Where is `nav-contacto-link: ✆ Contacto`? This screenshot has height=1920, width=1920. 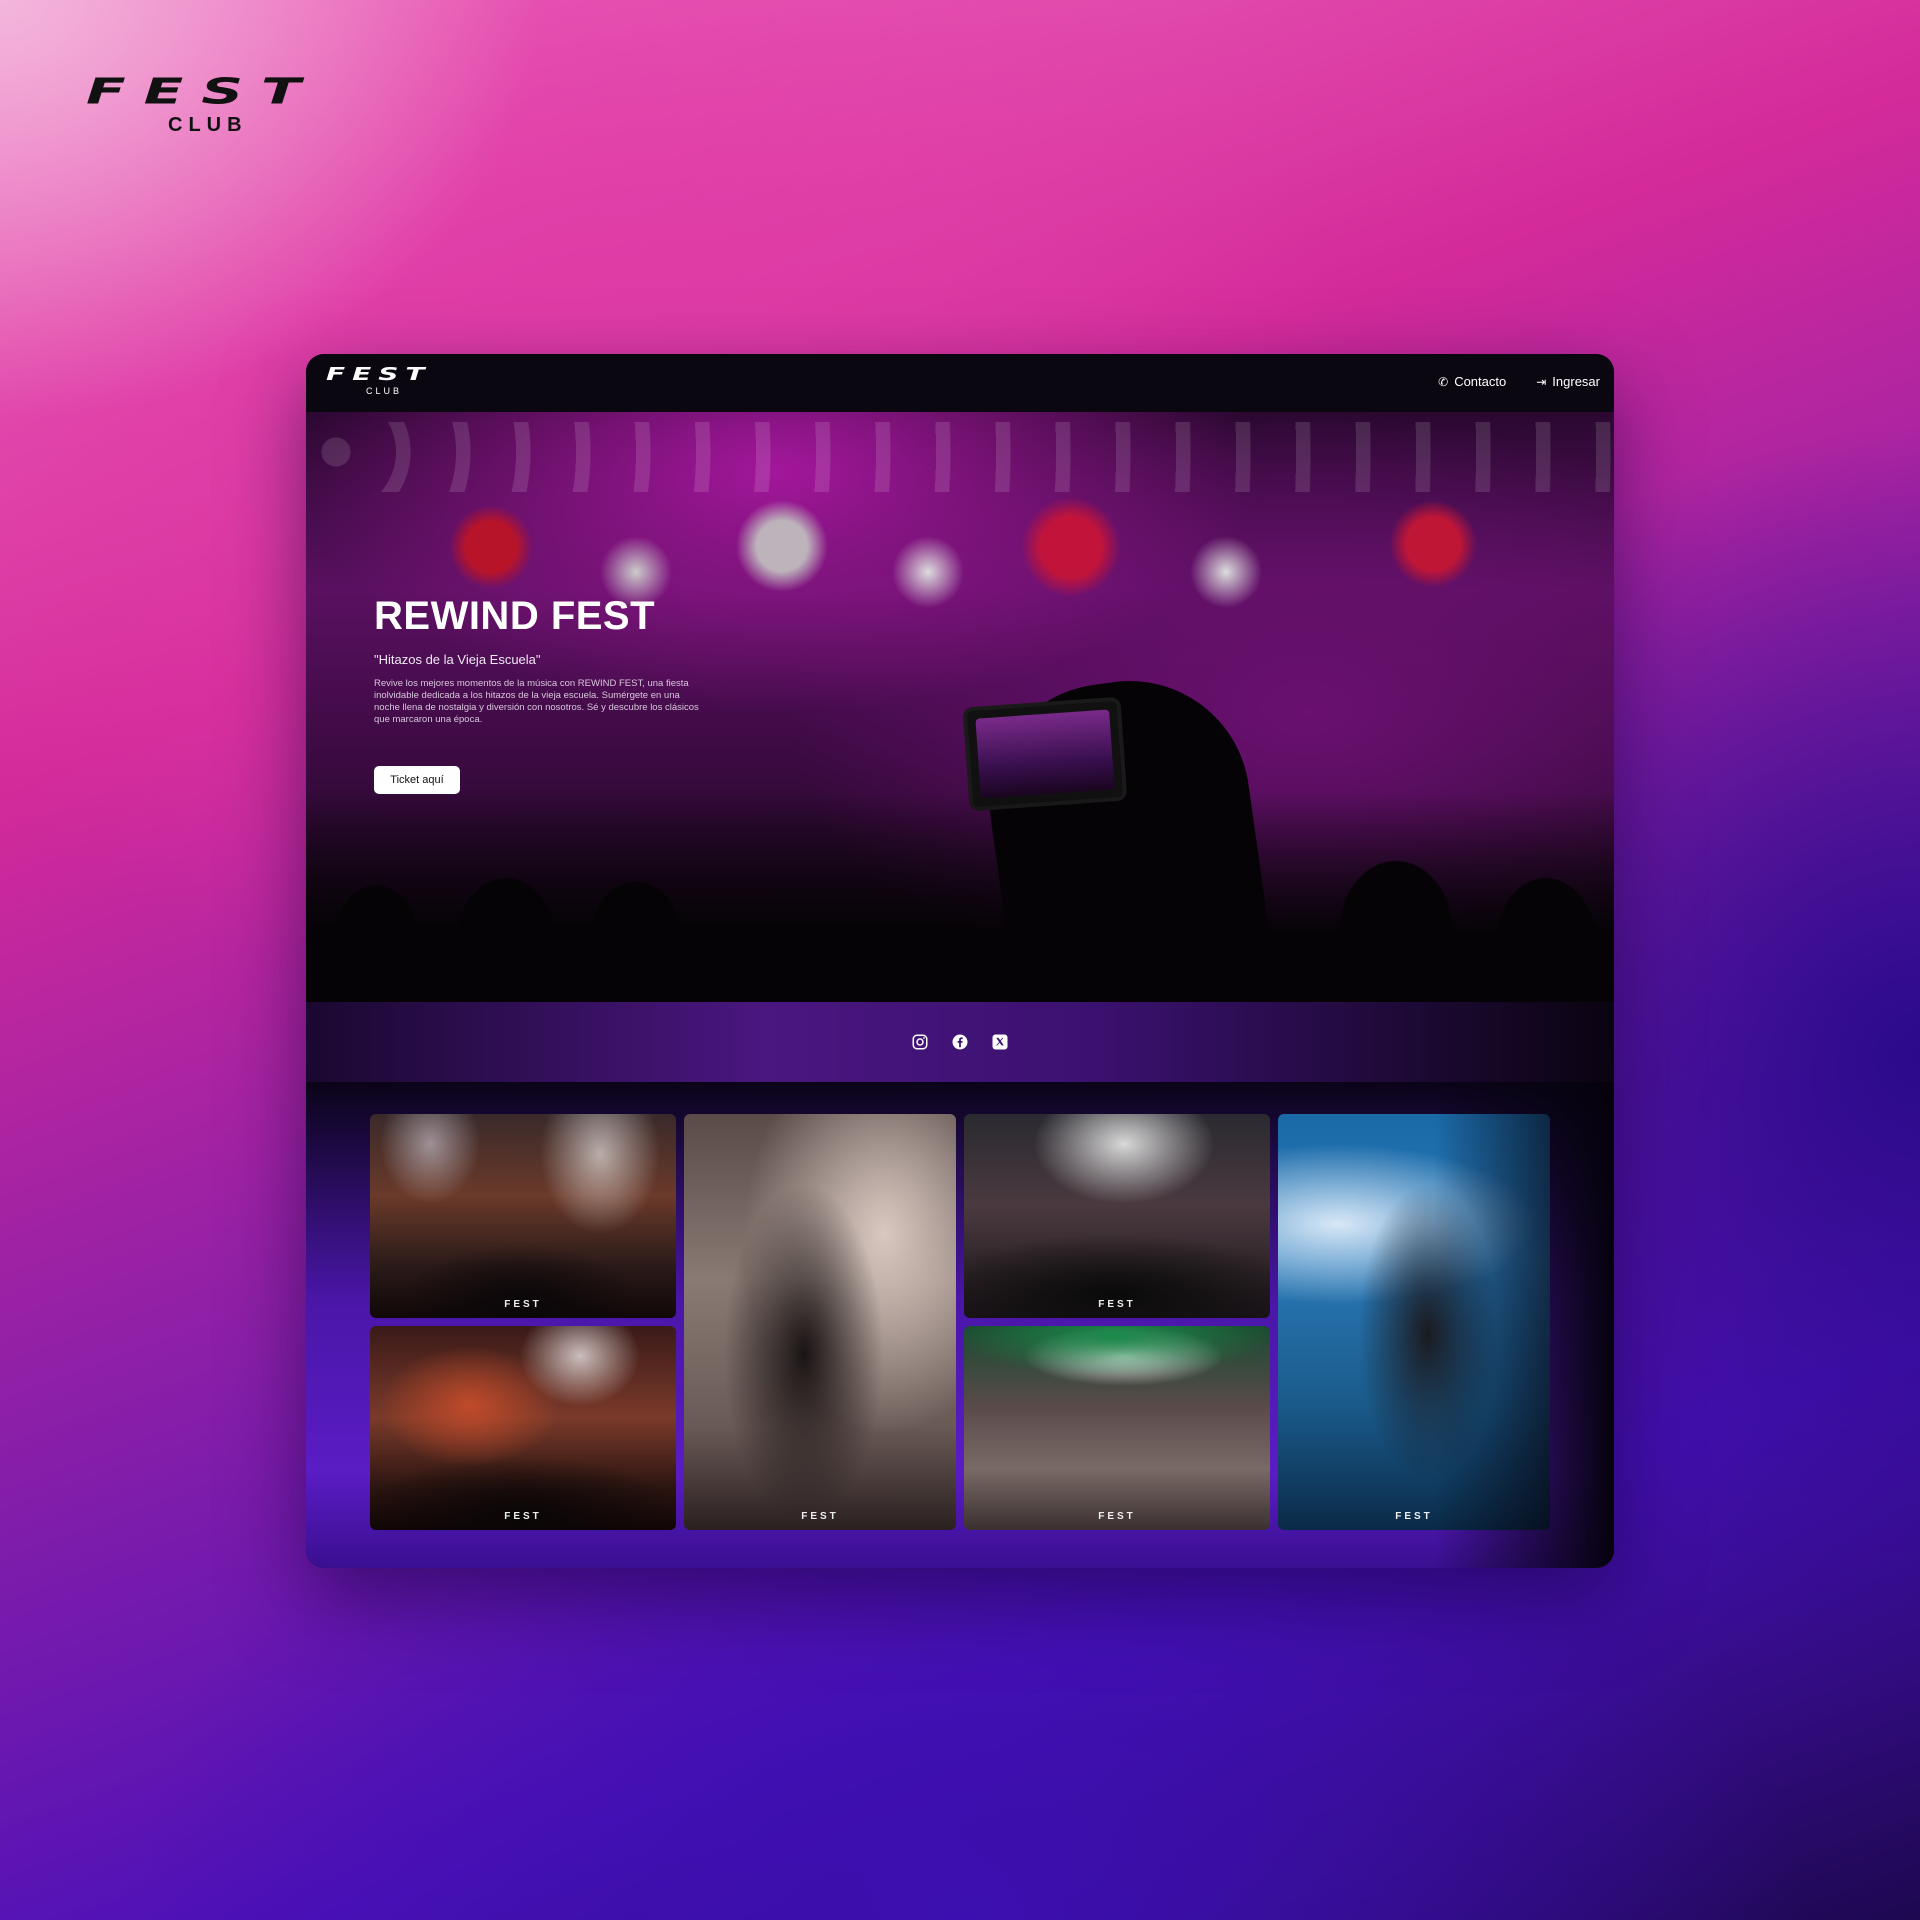
nav-contacto-link: ✆ Contacto is located at coordinates (1472, 381).